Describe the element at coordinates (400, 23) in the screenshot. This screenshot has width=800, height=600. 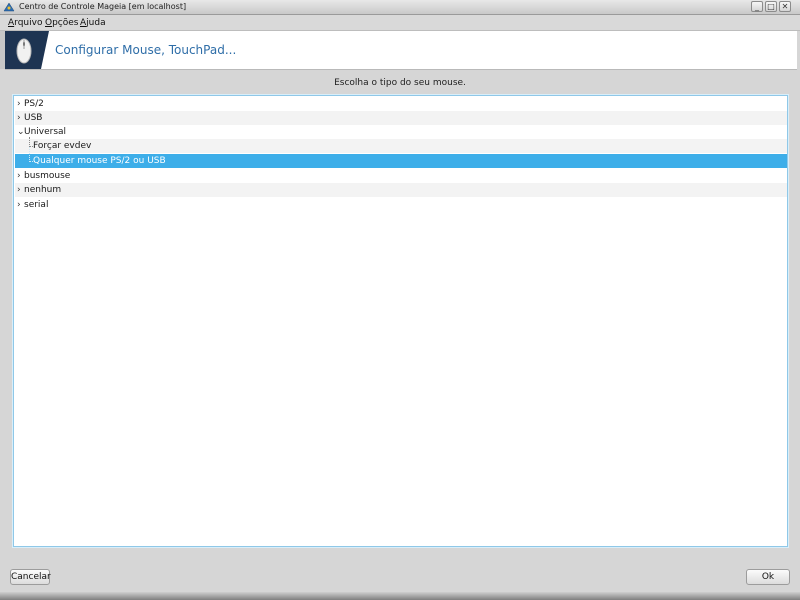
I see `menu-bar: Arquivo Opções Ajuda` at that location.